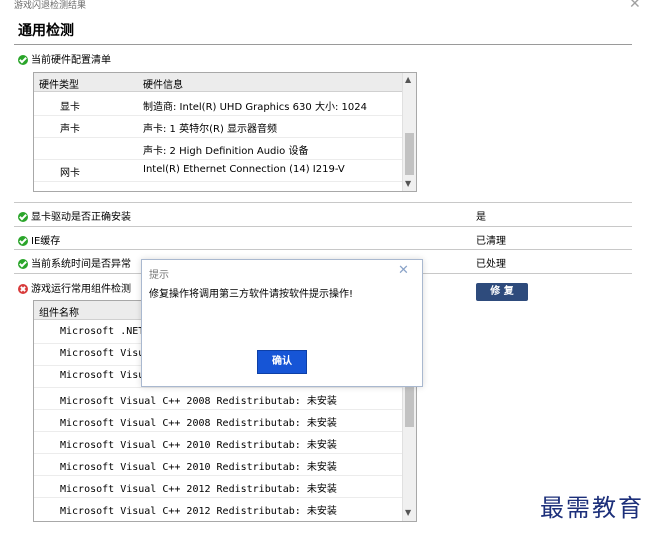 The image size is (661, 538). Describe the element at coordinates (70, 173) in the screenshot. I see `hardware-type: 网卡` at that location.